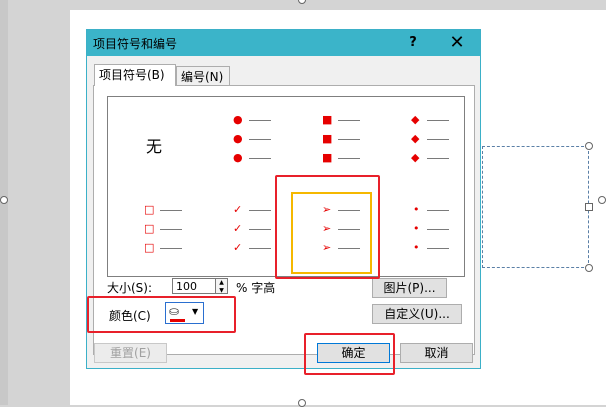  Describe the element at coordinates (436, 353) in the screenshot. I see `cancel-button: 取消` at that location.